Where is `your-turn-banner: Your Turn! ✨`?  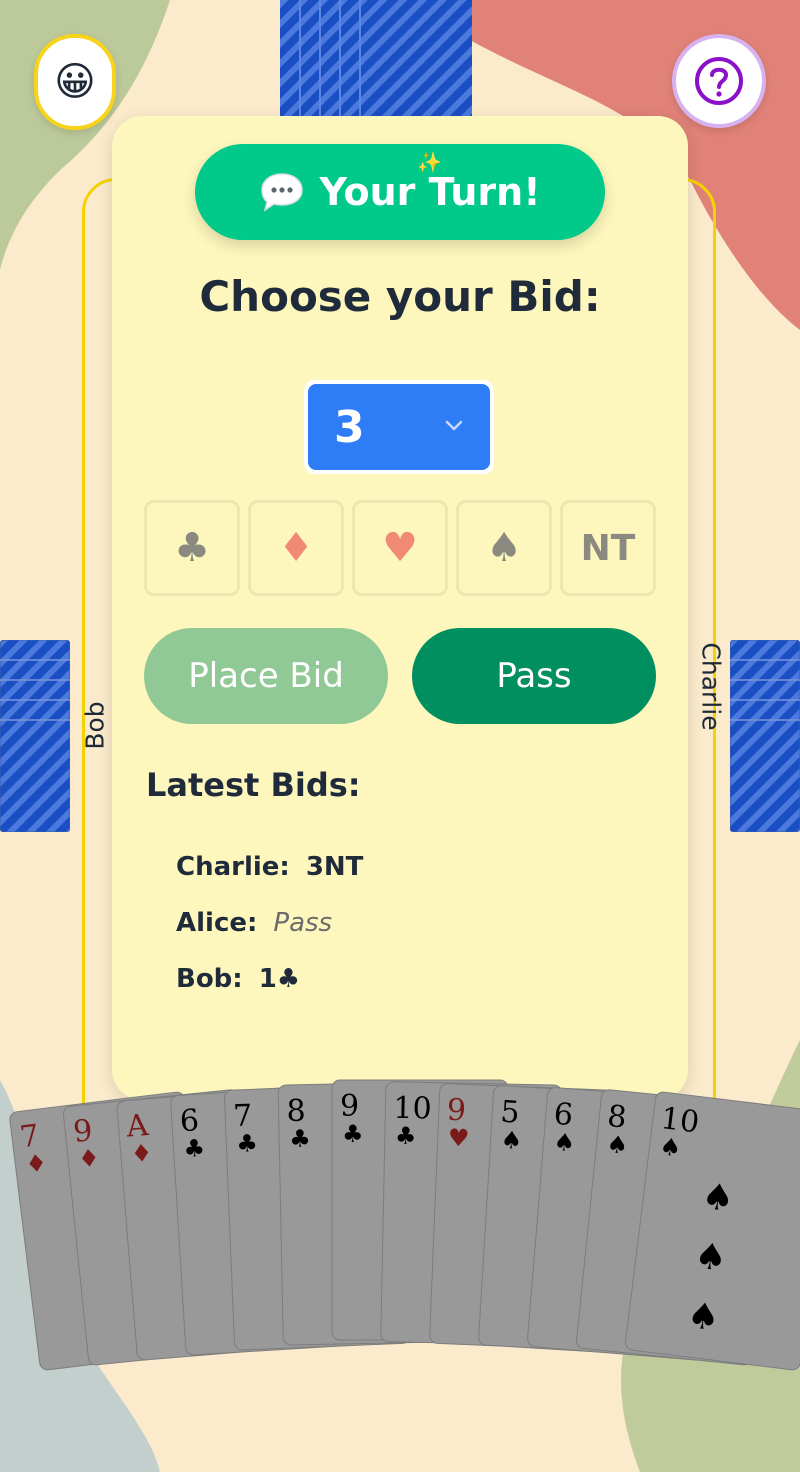
your-turn-banner: Your Turn! ✨ is located at coordinates (400, 192).